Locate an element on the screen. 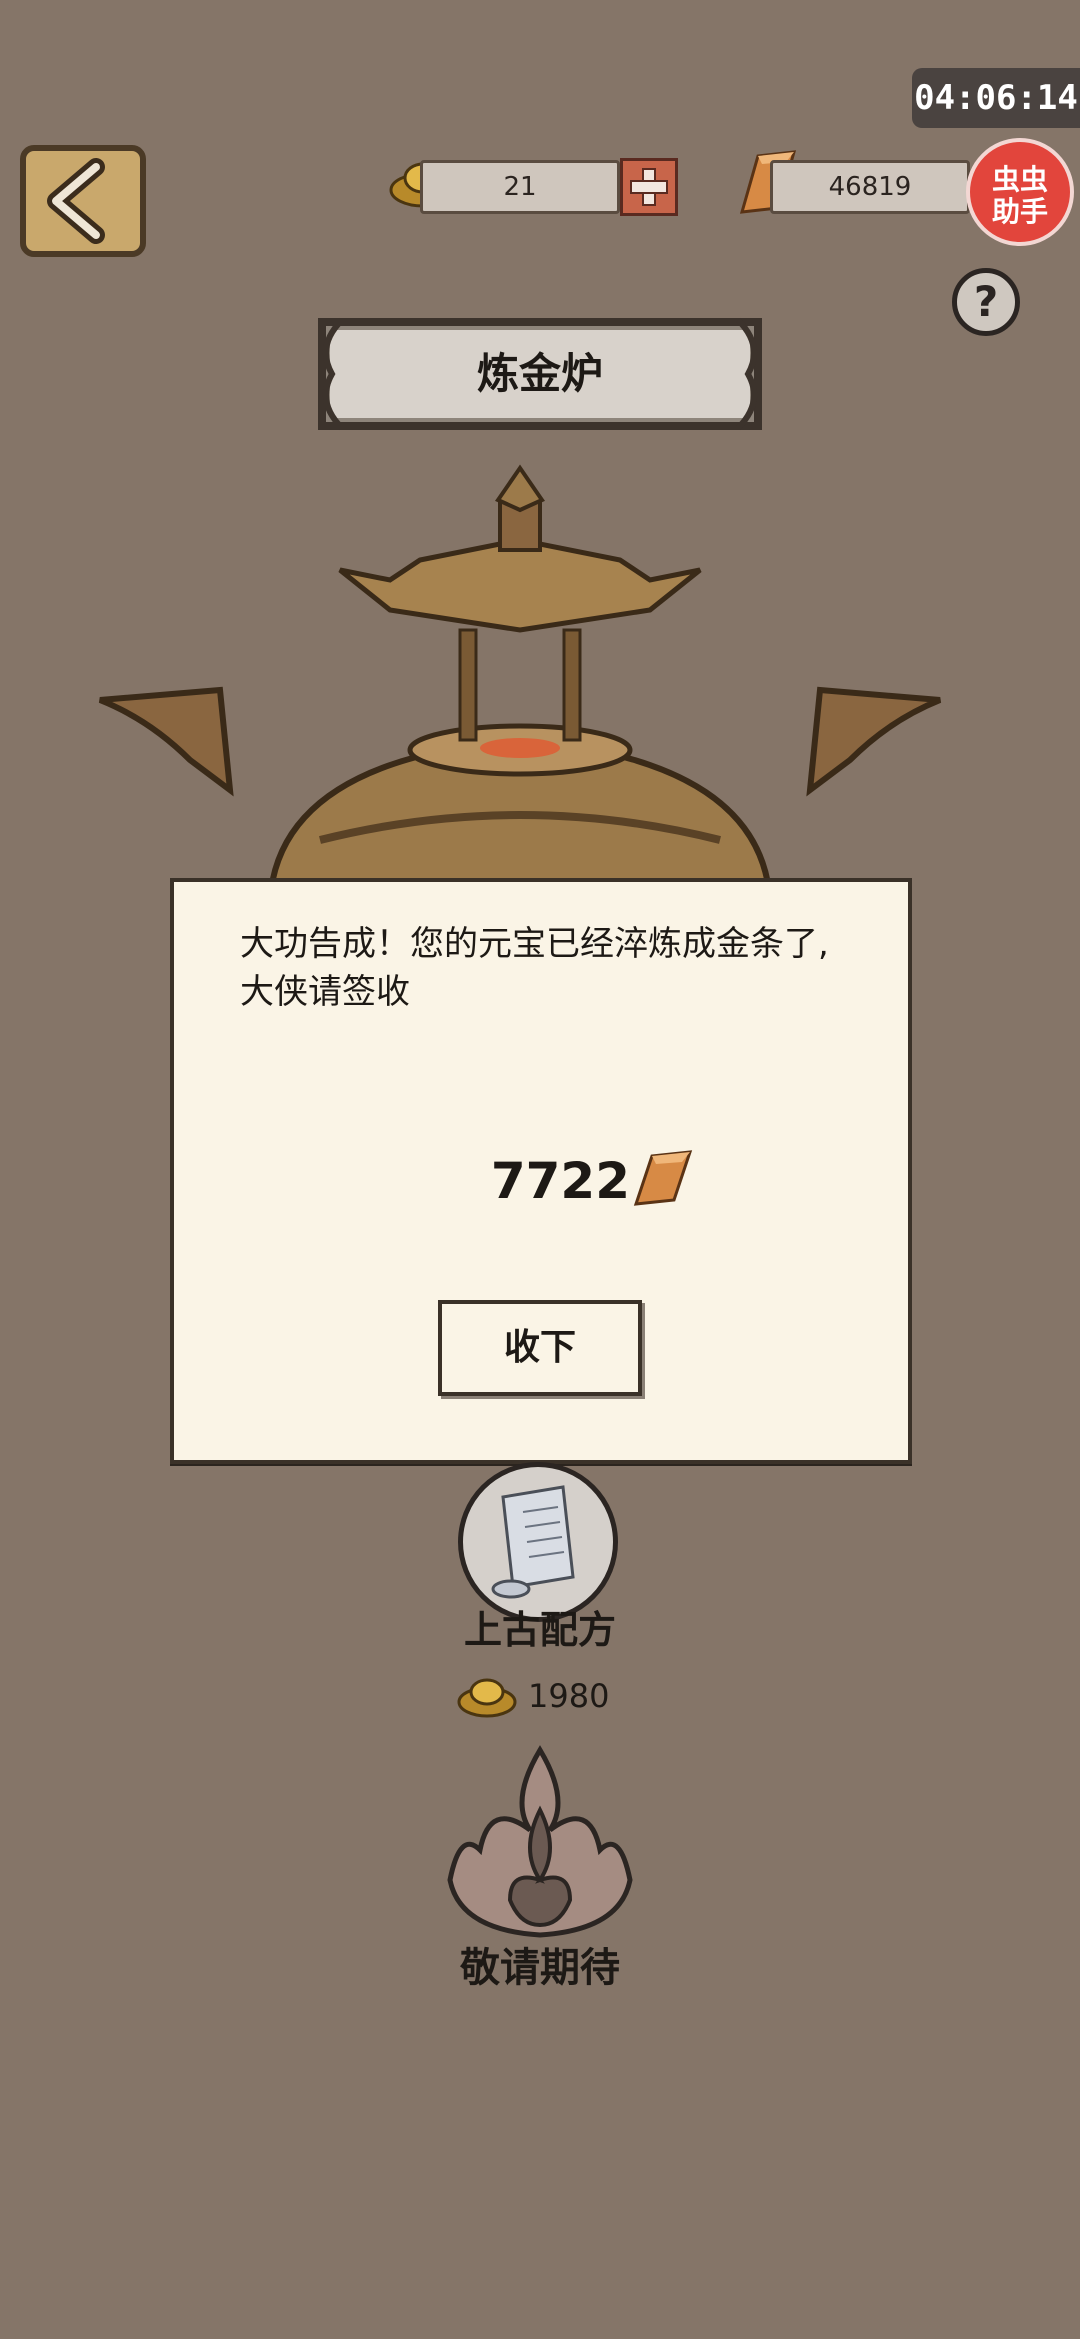  gold-bar-count: 46819 is located at coordinates (870, 187).